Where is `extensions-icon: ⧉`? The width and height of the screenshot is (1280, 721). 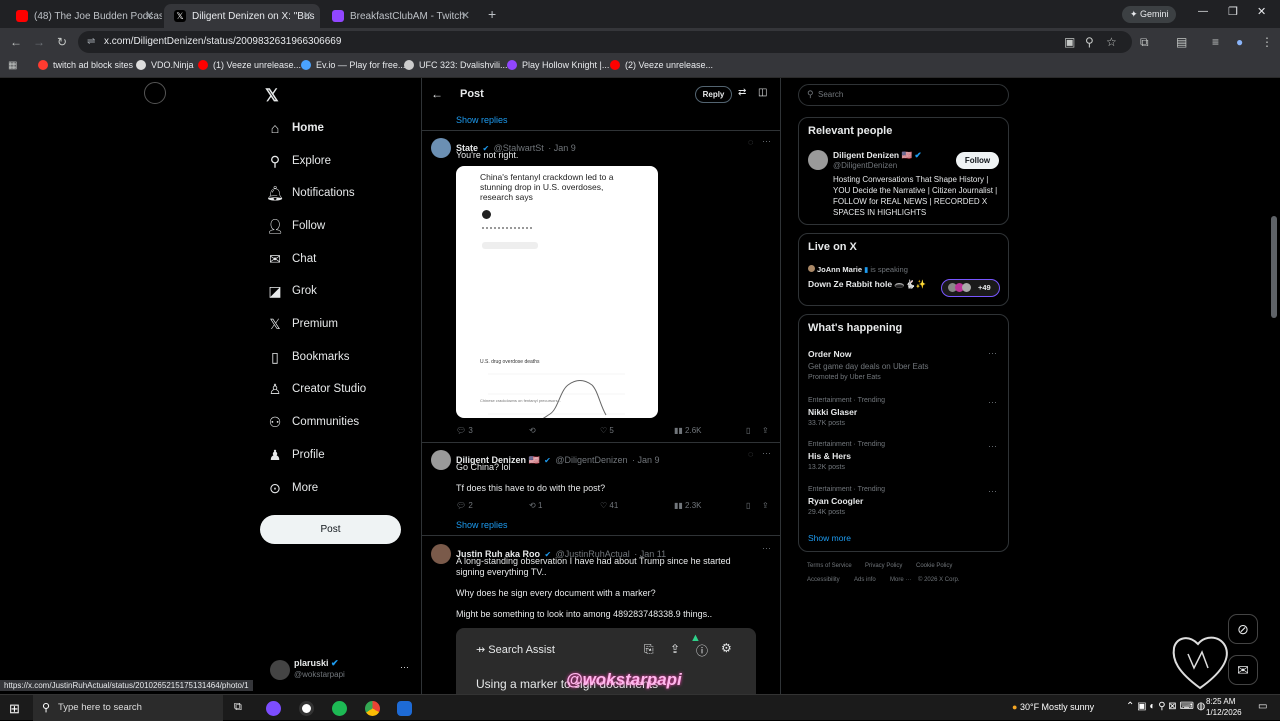
extensions-icon: ⧉ is located at coordinates (1144, 42).